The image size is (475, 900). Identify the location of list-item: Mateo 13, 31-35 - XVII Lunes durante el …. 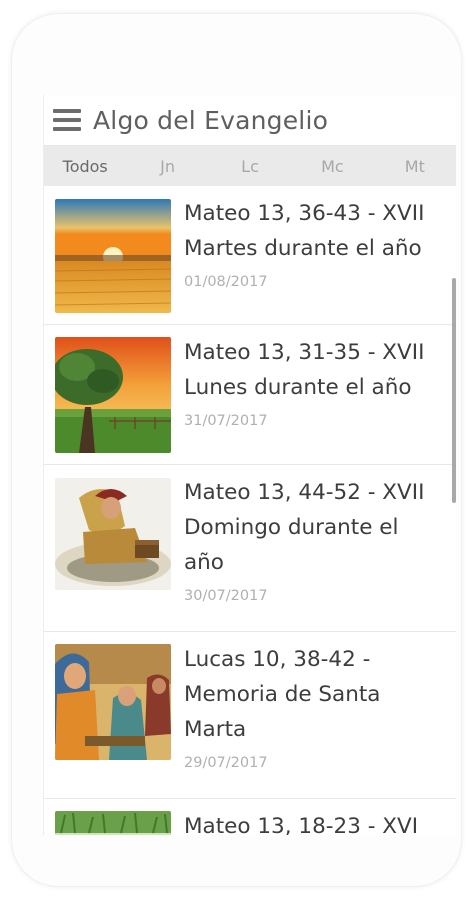
(250, 395).